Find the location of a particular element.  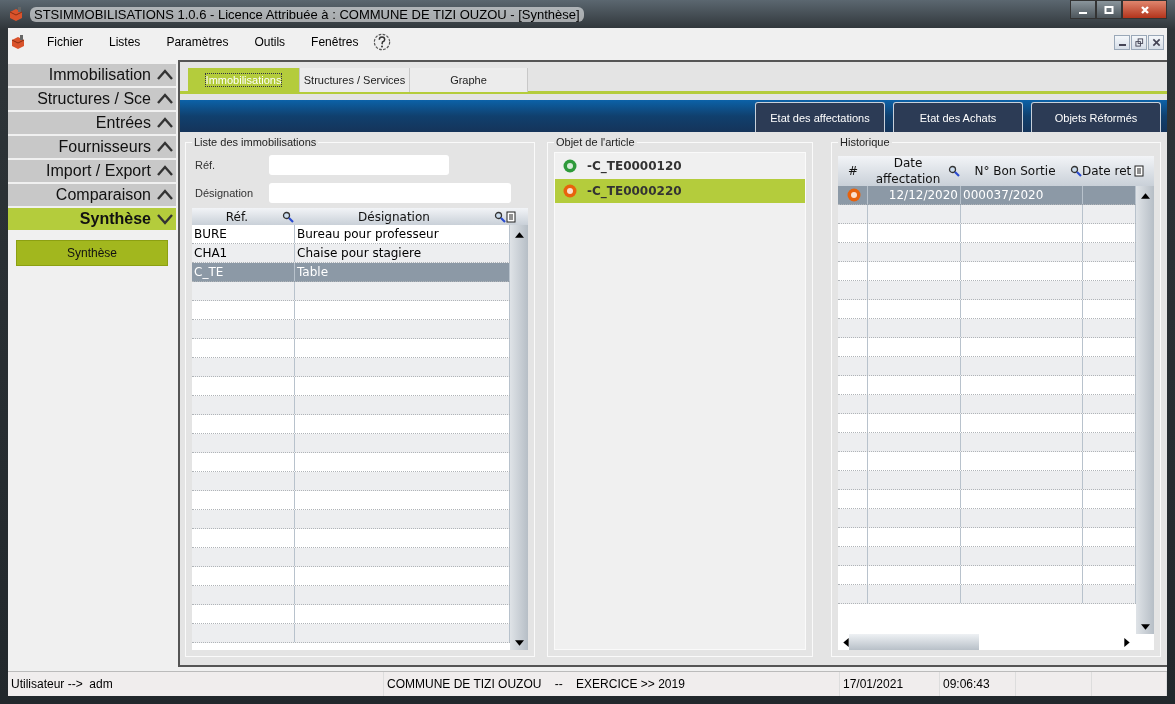

restore-button is located at coordinates (1139, 42).